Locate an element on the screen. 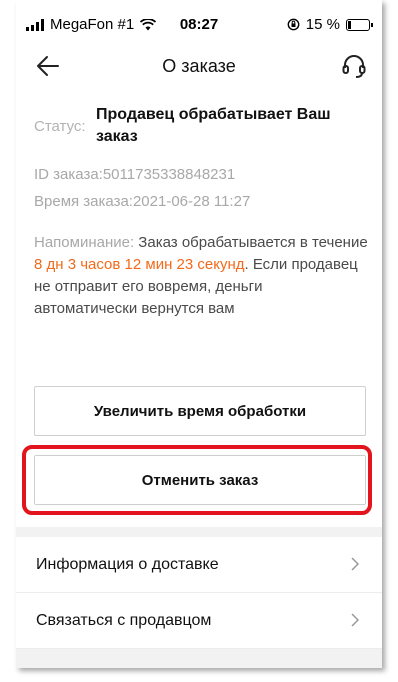 The image size is (398, 682). battery-percent: 15 % is located at coordinates (322, 24).